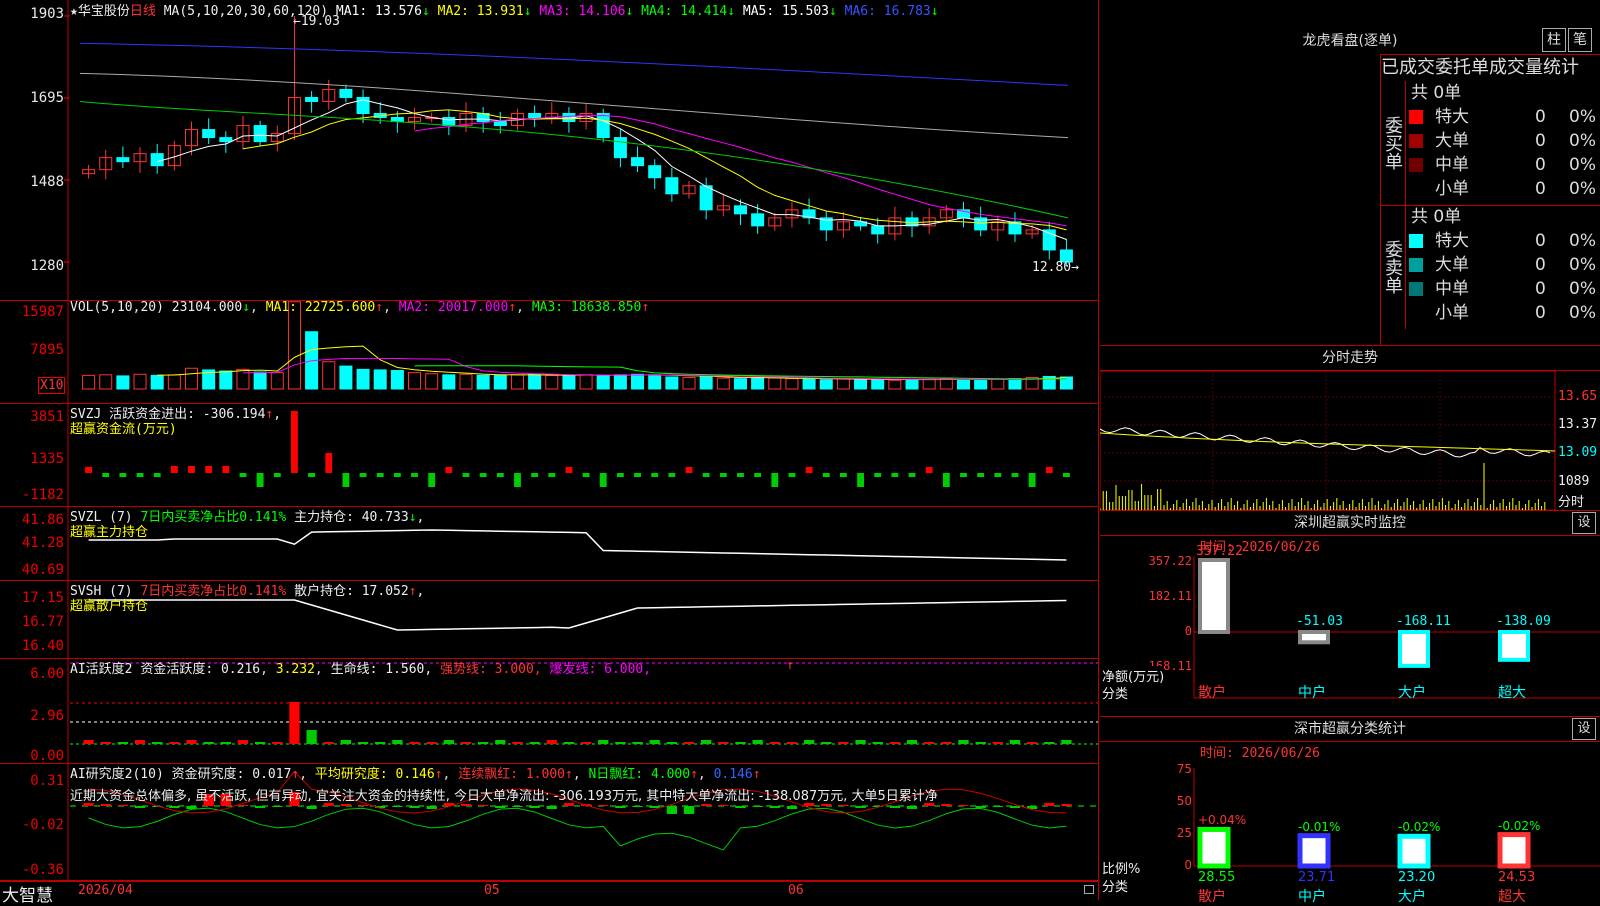 Image resolution: width=1600 pixels, height=906 pixels. What do you see at coordinates (1534, 67) in the screenshot?
I see `tab-volume-stats: 成交量统计` at bounding box center [1534, 67].